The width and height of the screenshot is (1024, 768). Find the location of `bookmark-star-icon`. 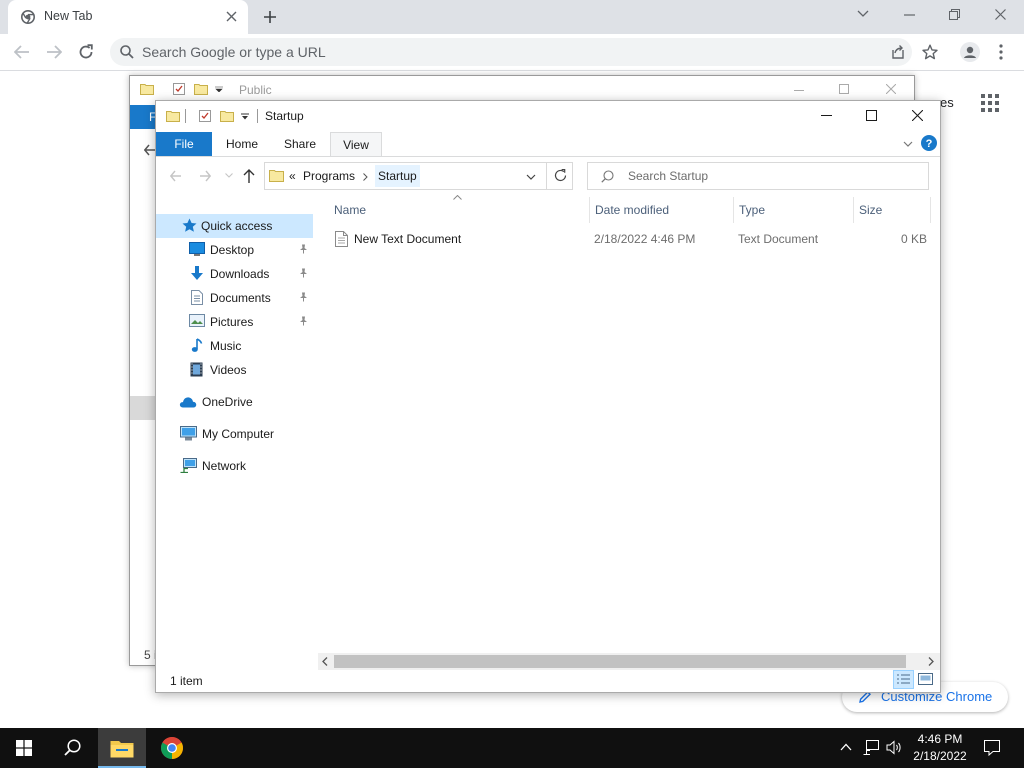

bookmark-star-icon is located at coordinates (930, 52).